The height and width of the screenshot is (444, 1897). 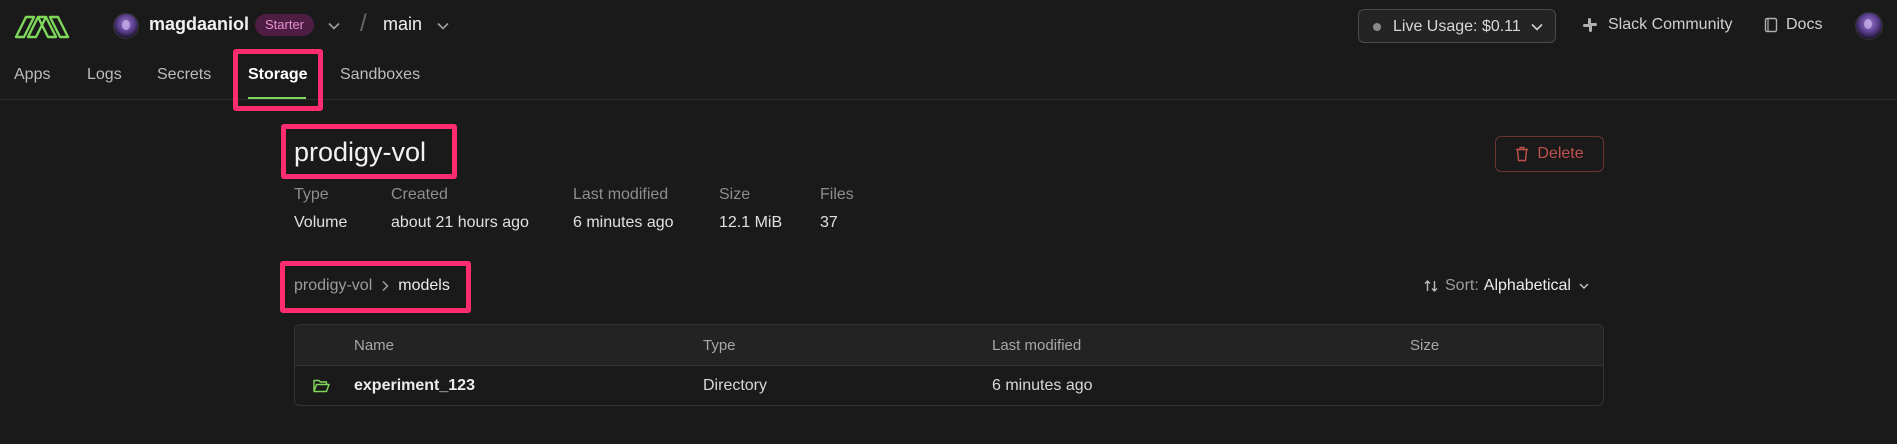 I want to click on status-dot-icon, so click(x=1377, y=27).